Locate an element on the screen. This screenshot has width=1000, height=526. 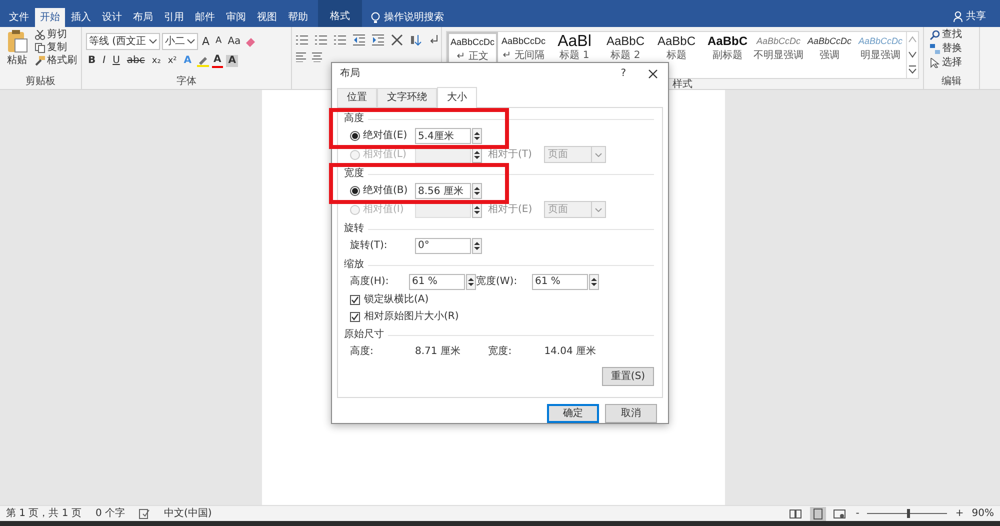
search-icon is located at coordinates (935, 35).